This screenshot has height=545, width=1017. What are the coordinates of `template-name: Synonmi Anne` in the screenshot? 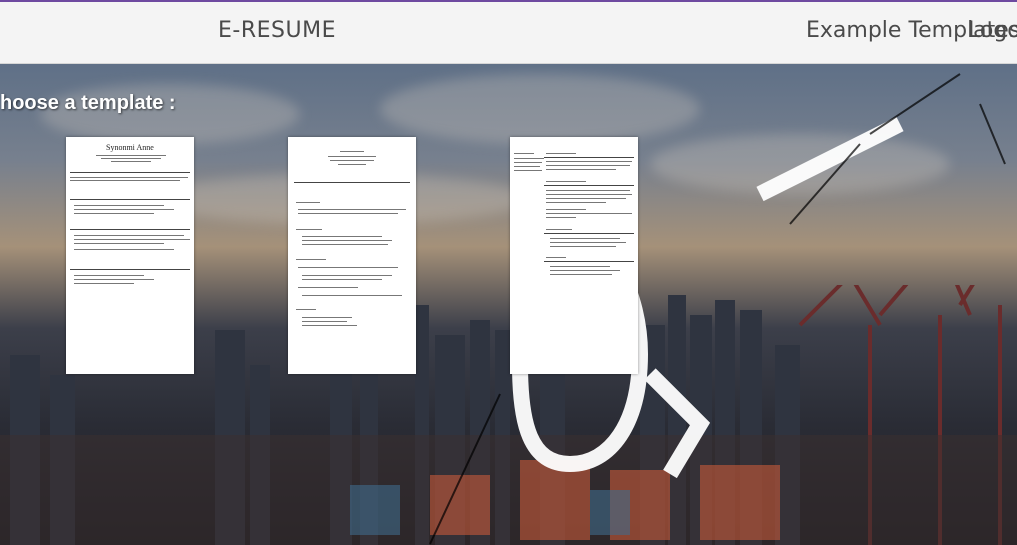 It's located at (130, 147).